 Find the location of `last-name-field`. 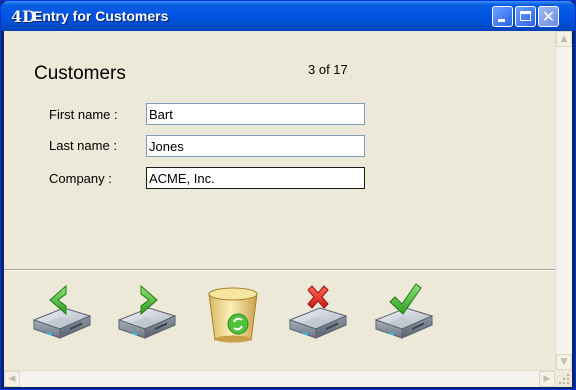

last-name-field is located at coordinates (255, 146).